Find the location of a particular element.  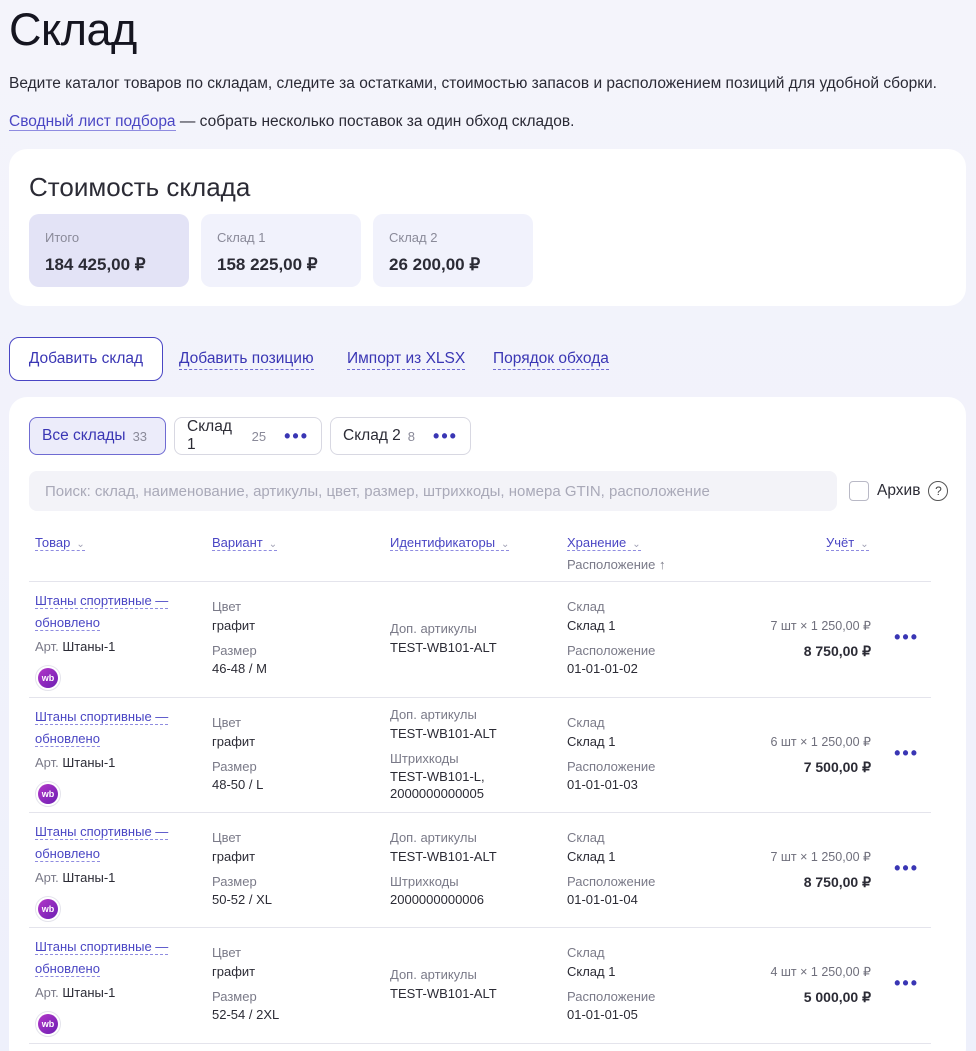

product-name-line: Штаны спортивные — is located at coordinates (102, 832).